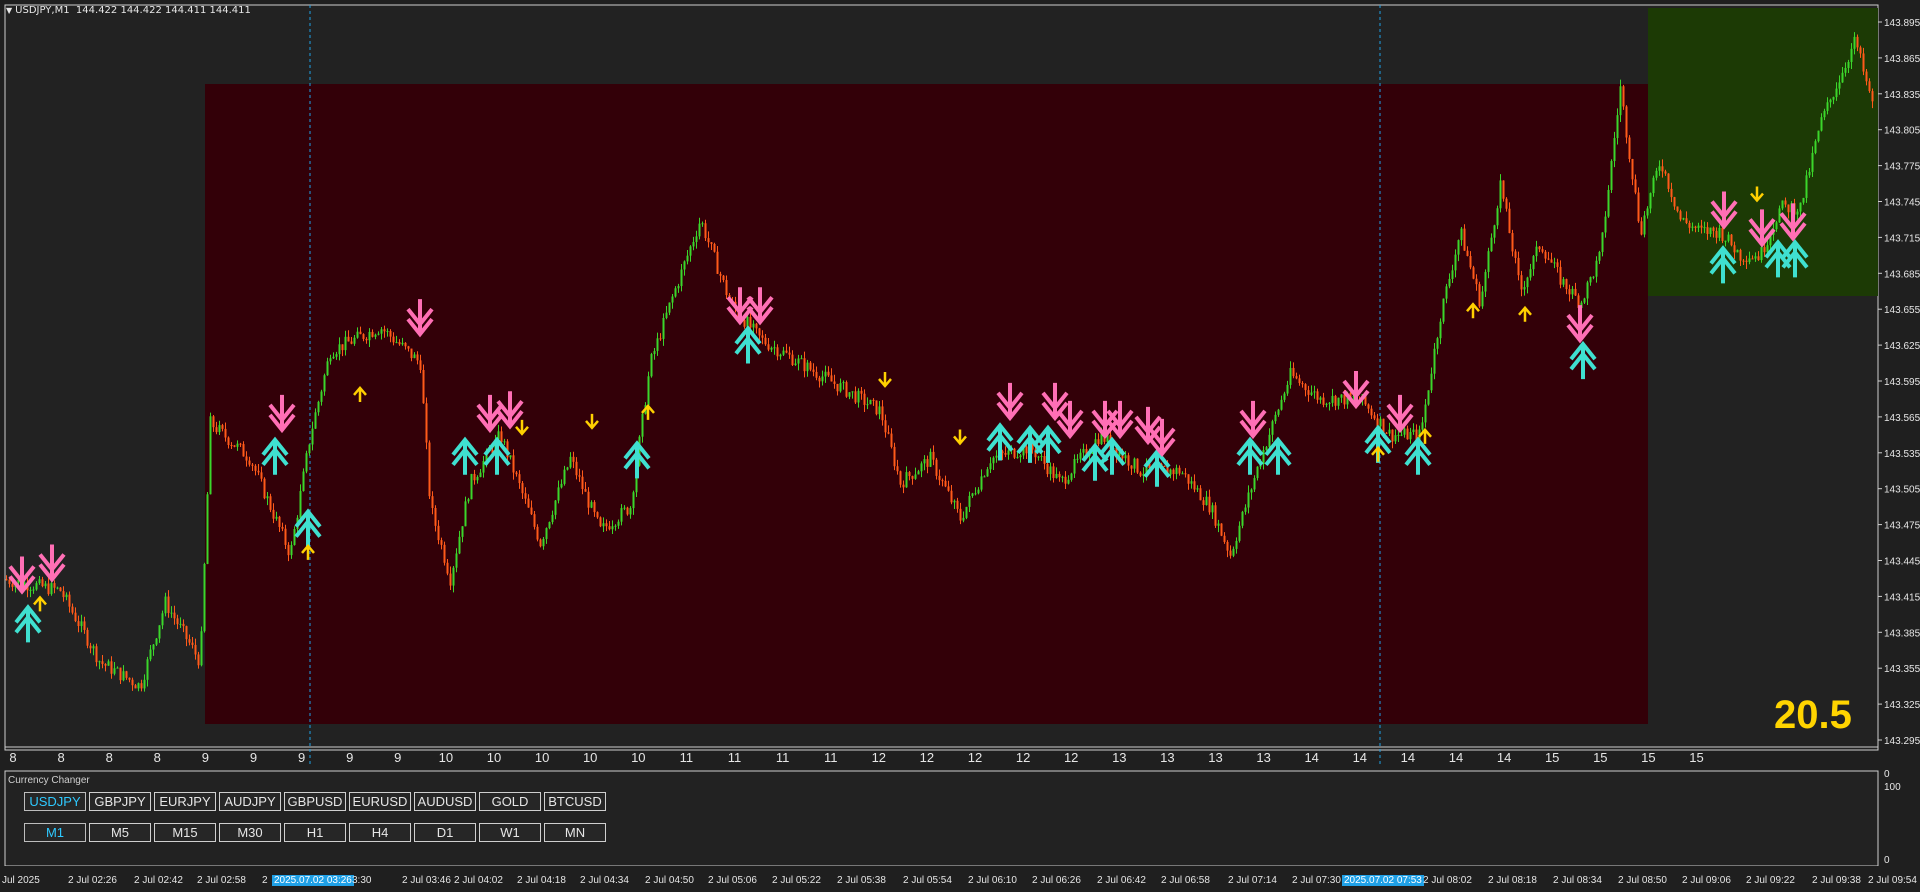 The image size is (1920, 892). Describe the element at coordinates (1763, 152) in the screenshot. I see `session-box` at that location.